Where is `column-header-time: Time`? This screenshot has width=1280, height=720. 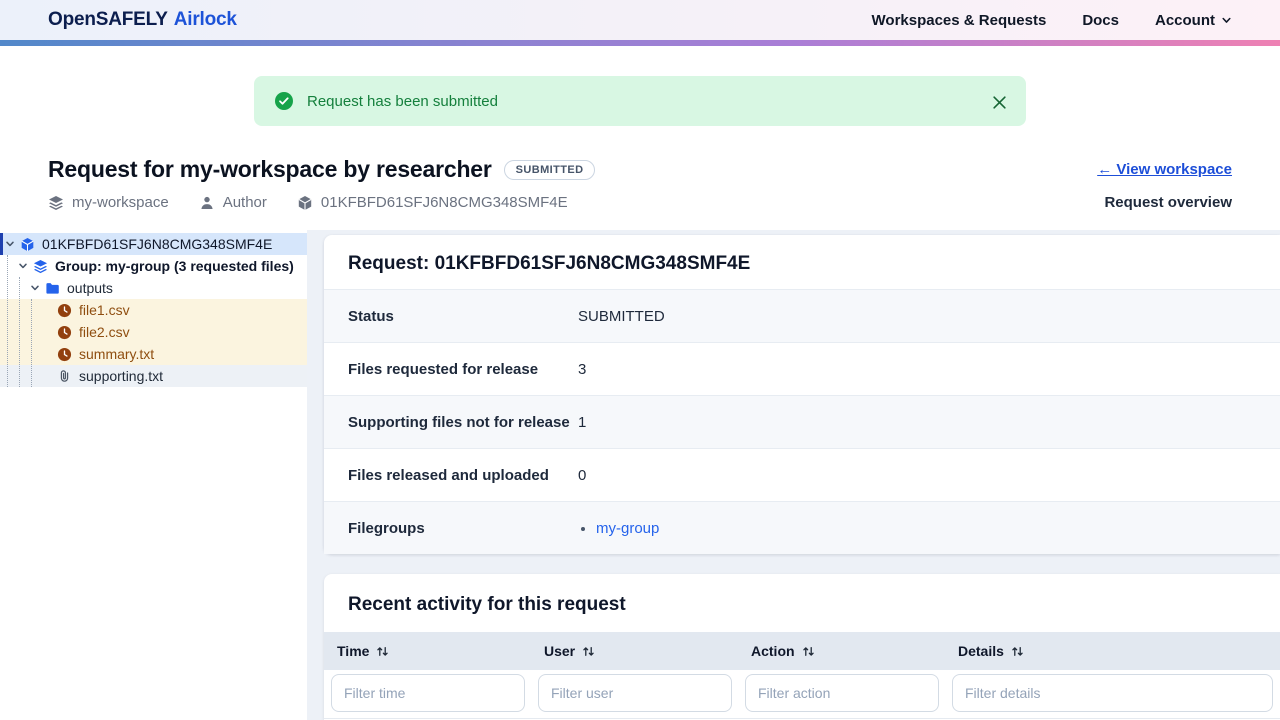 column-header-time: Time is located at coordinates (427, 651).